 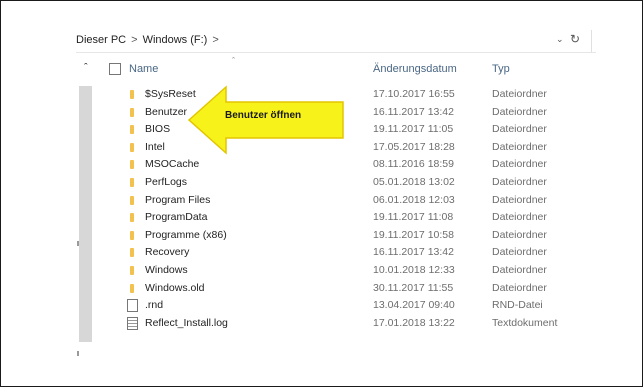 What do you see at coordinates (414, 94) in the screenshot?
I see `file-date: 17.10.2017 16:55` at bounding box center [414, 94].